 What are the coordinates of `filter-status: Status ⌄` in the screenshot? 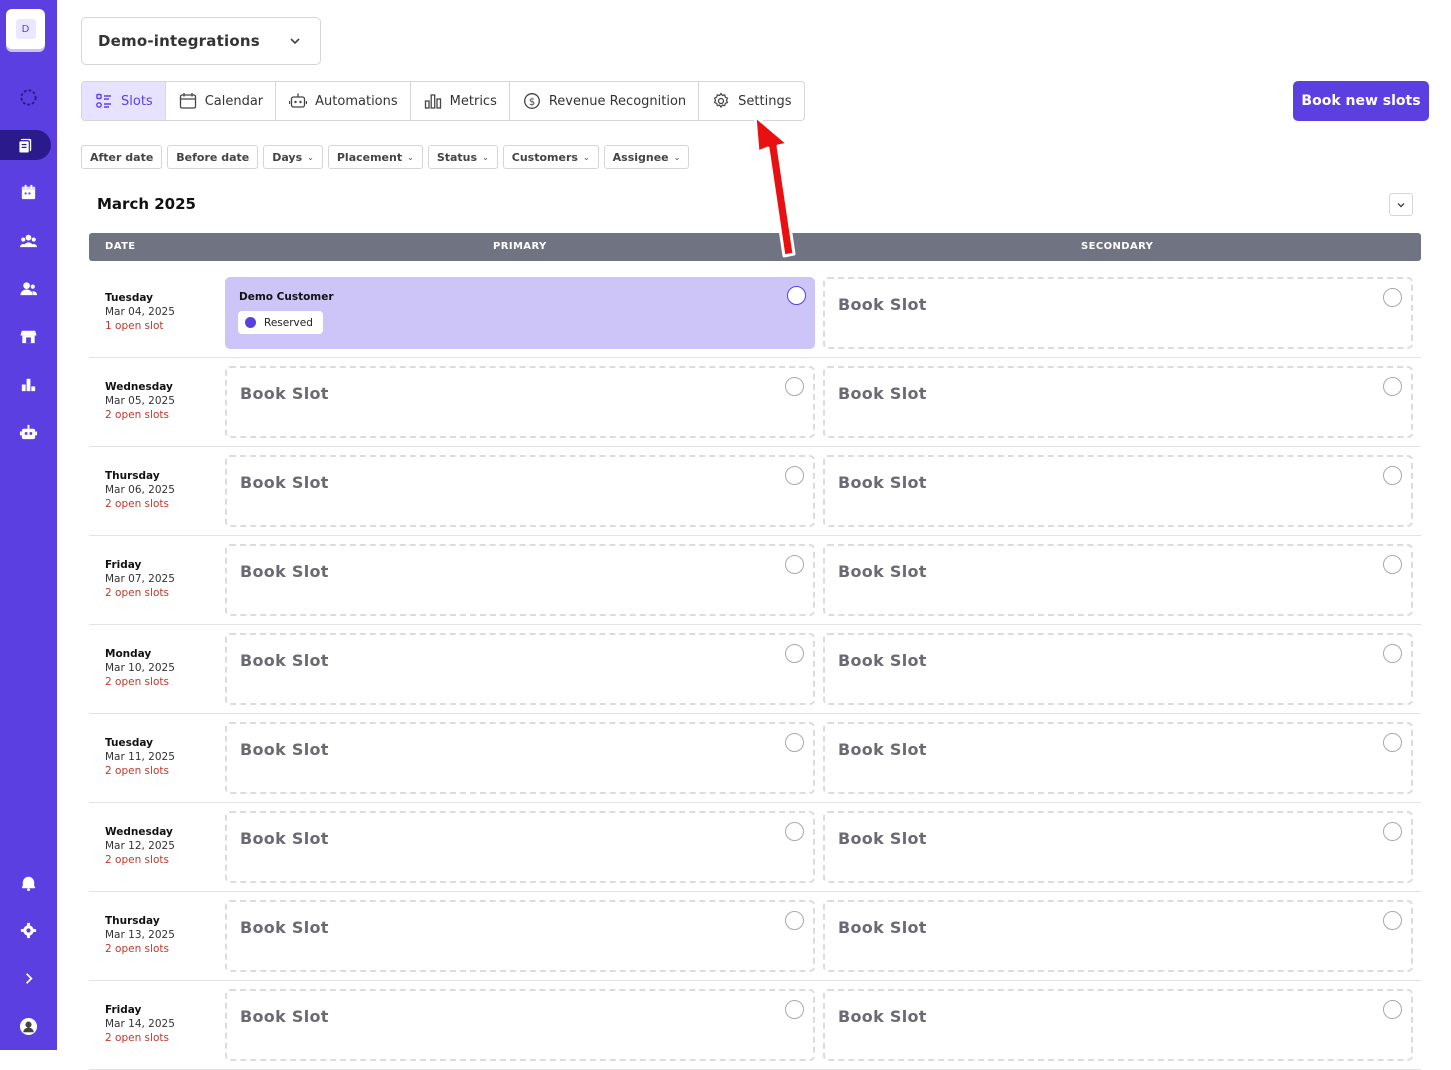 It's located at (462, 157).